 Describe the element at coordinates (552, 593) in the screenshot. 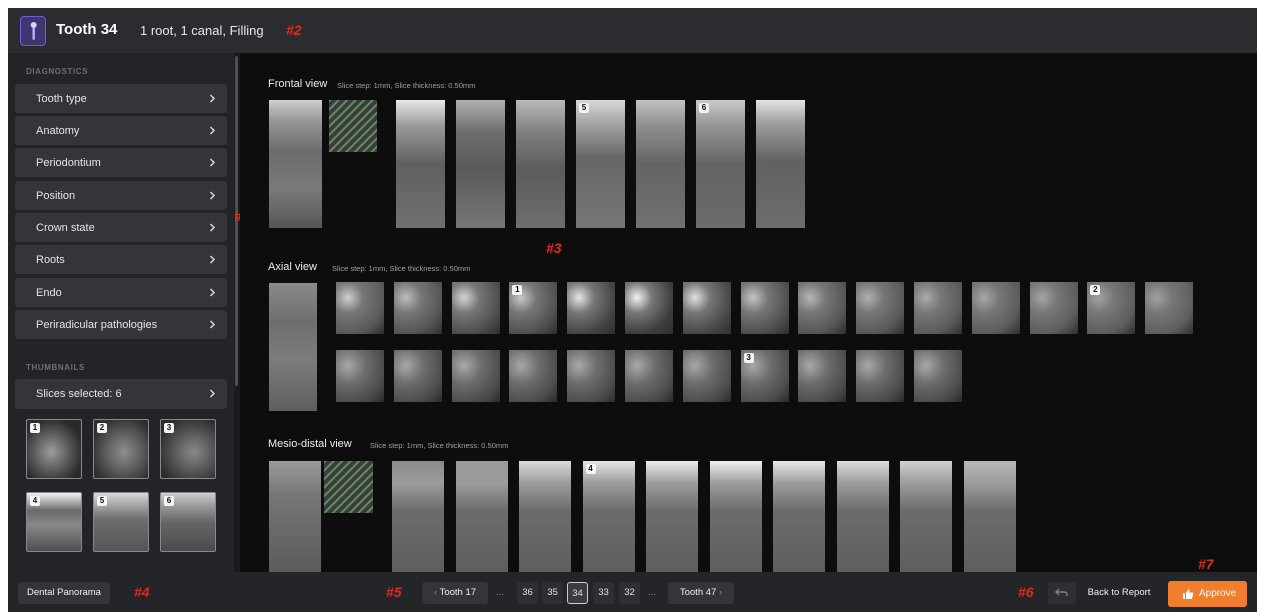

I see `tooth-page-35: 35` at that location.